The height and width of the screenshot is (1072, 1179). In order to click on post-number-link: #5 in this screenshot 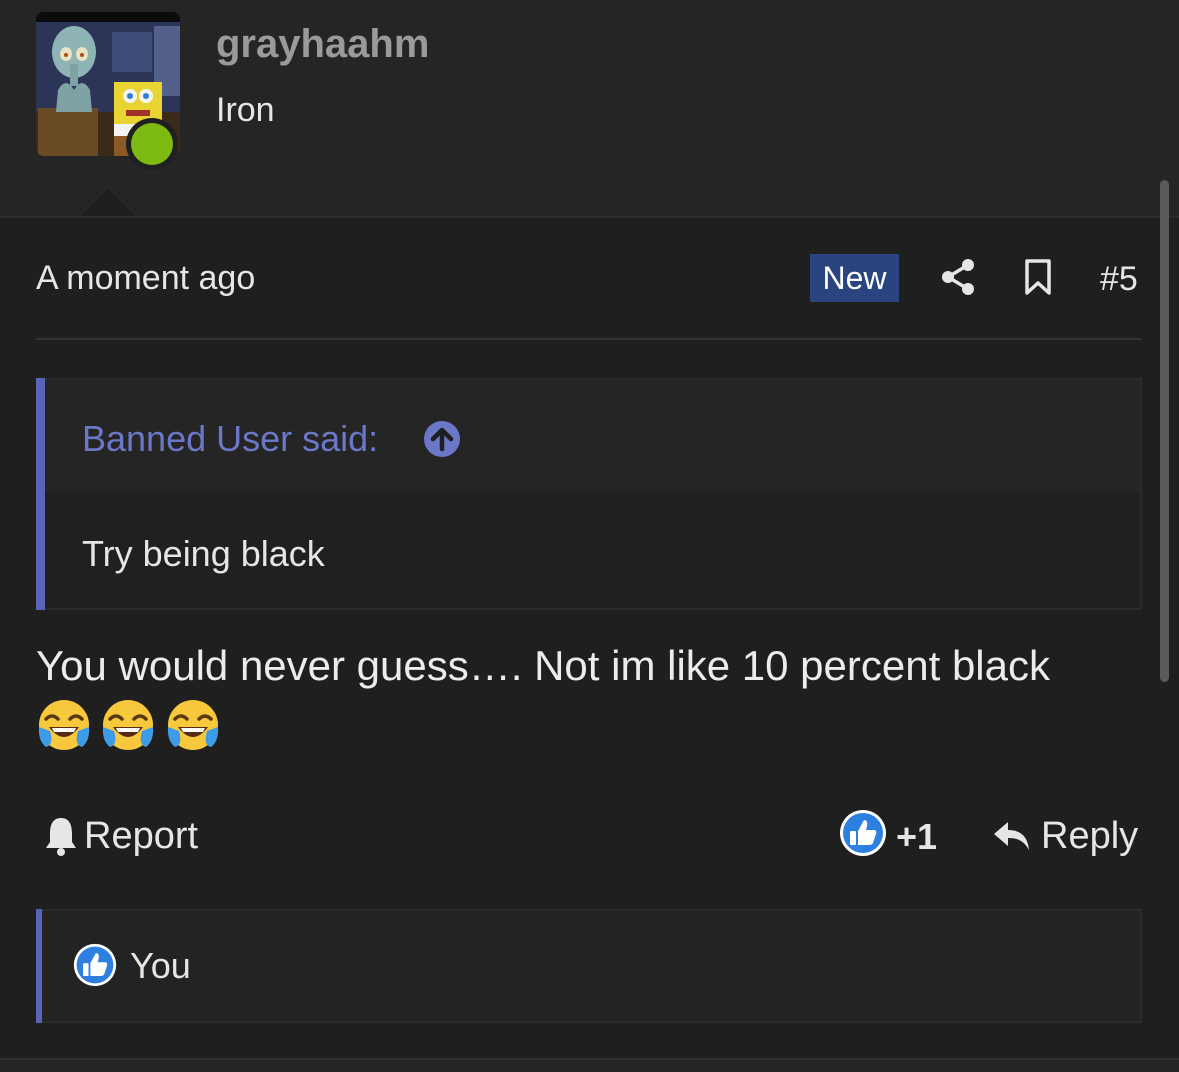, I will do `click(1119, 279)`.